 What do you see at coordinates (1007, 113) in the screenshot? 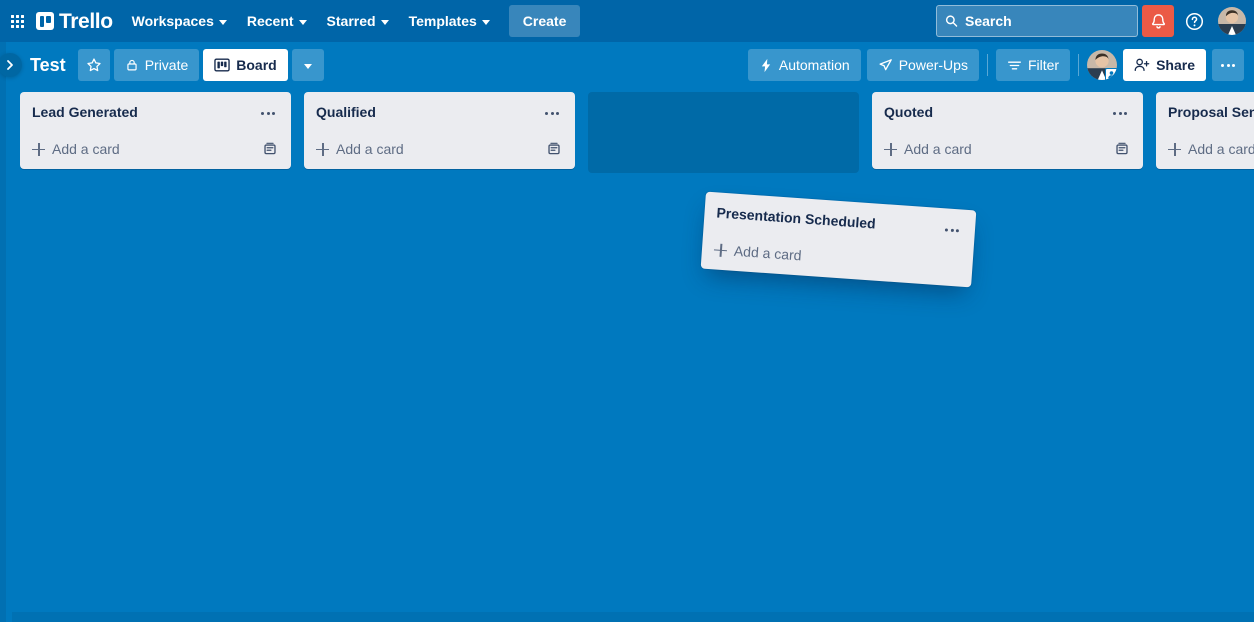
I see `list-header: Quoted` at bounding box center [1007, 113].